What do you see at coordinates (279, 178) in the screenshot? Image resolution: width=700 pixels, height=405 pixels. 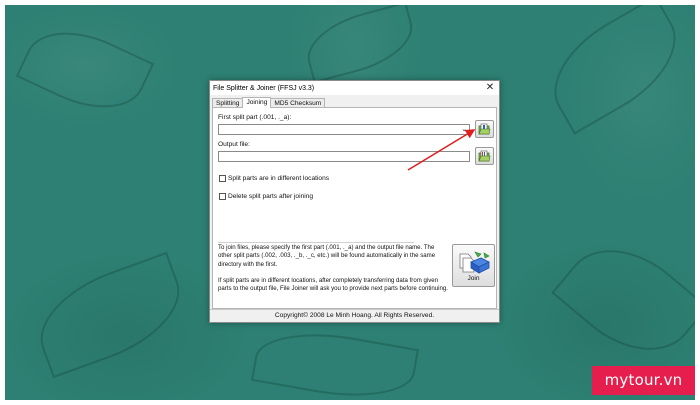 I see `different-locations-label: Split parts are in different locations` at bounding box center [279, 178].